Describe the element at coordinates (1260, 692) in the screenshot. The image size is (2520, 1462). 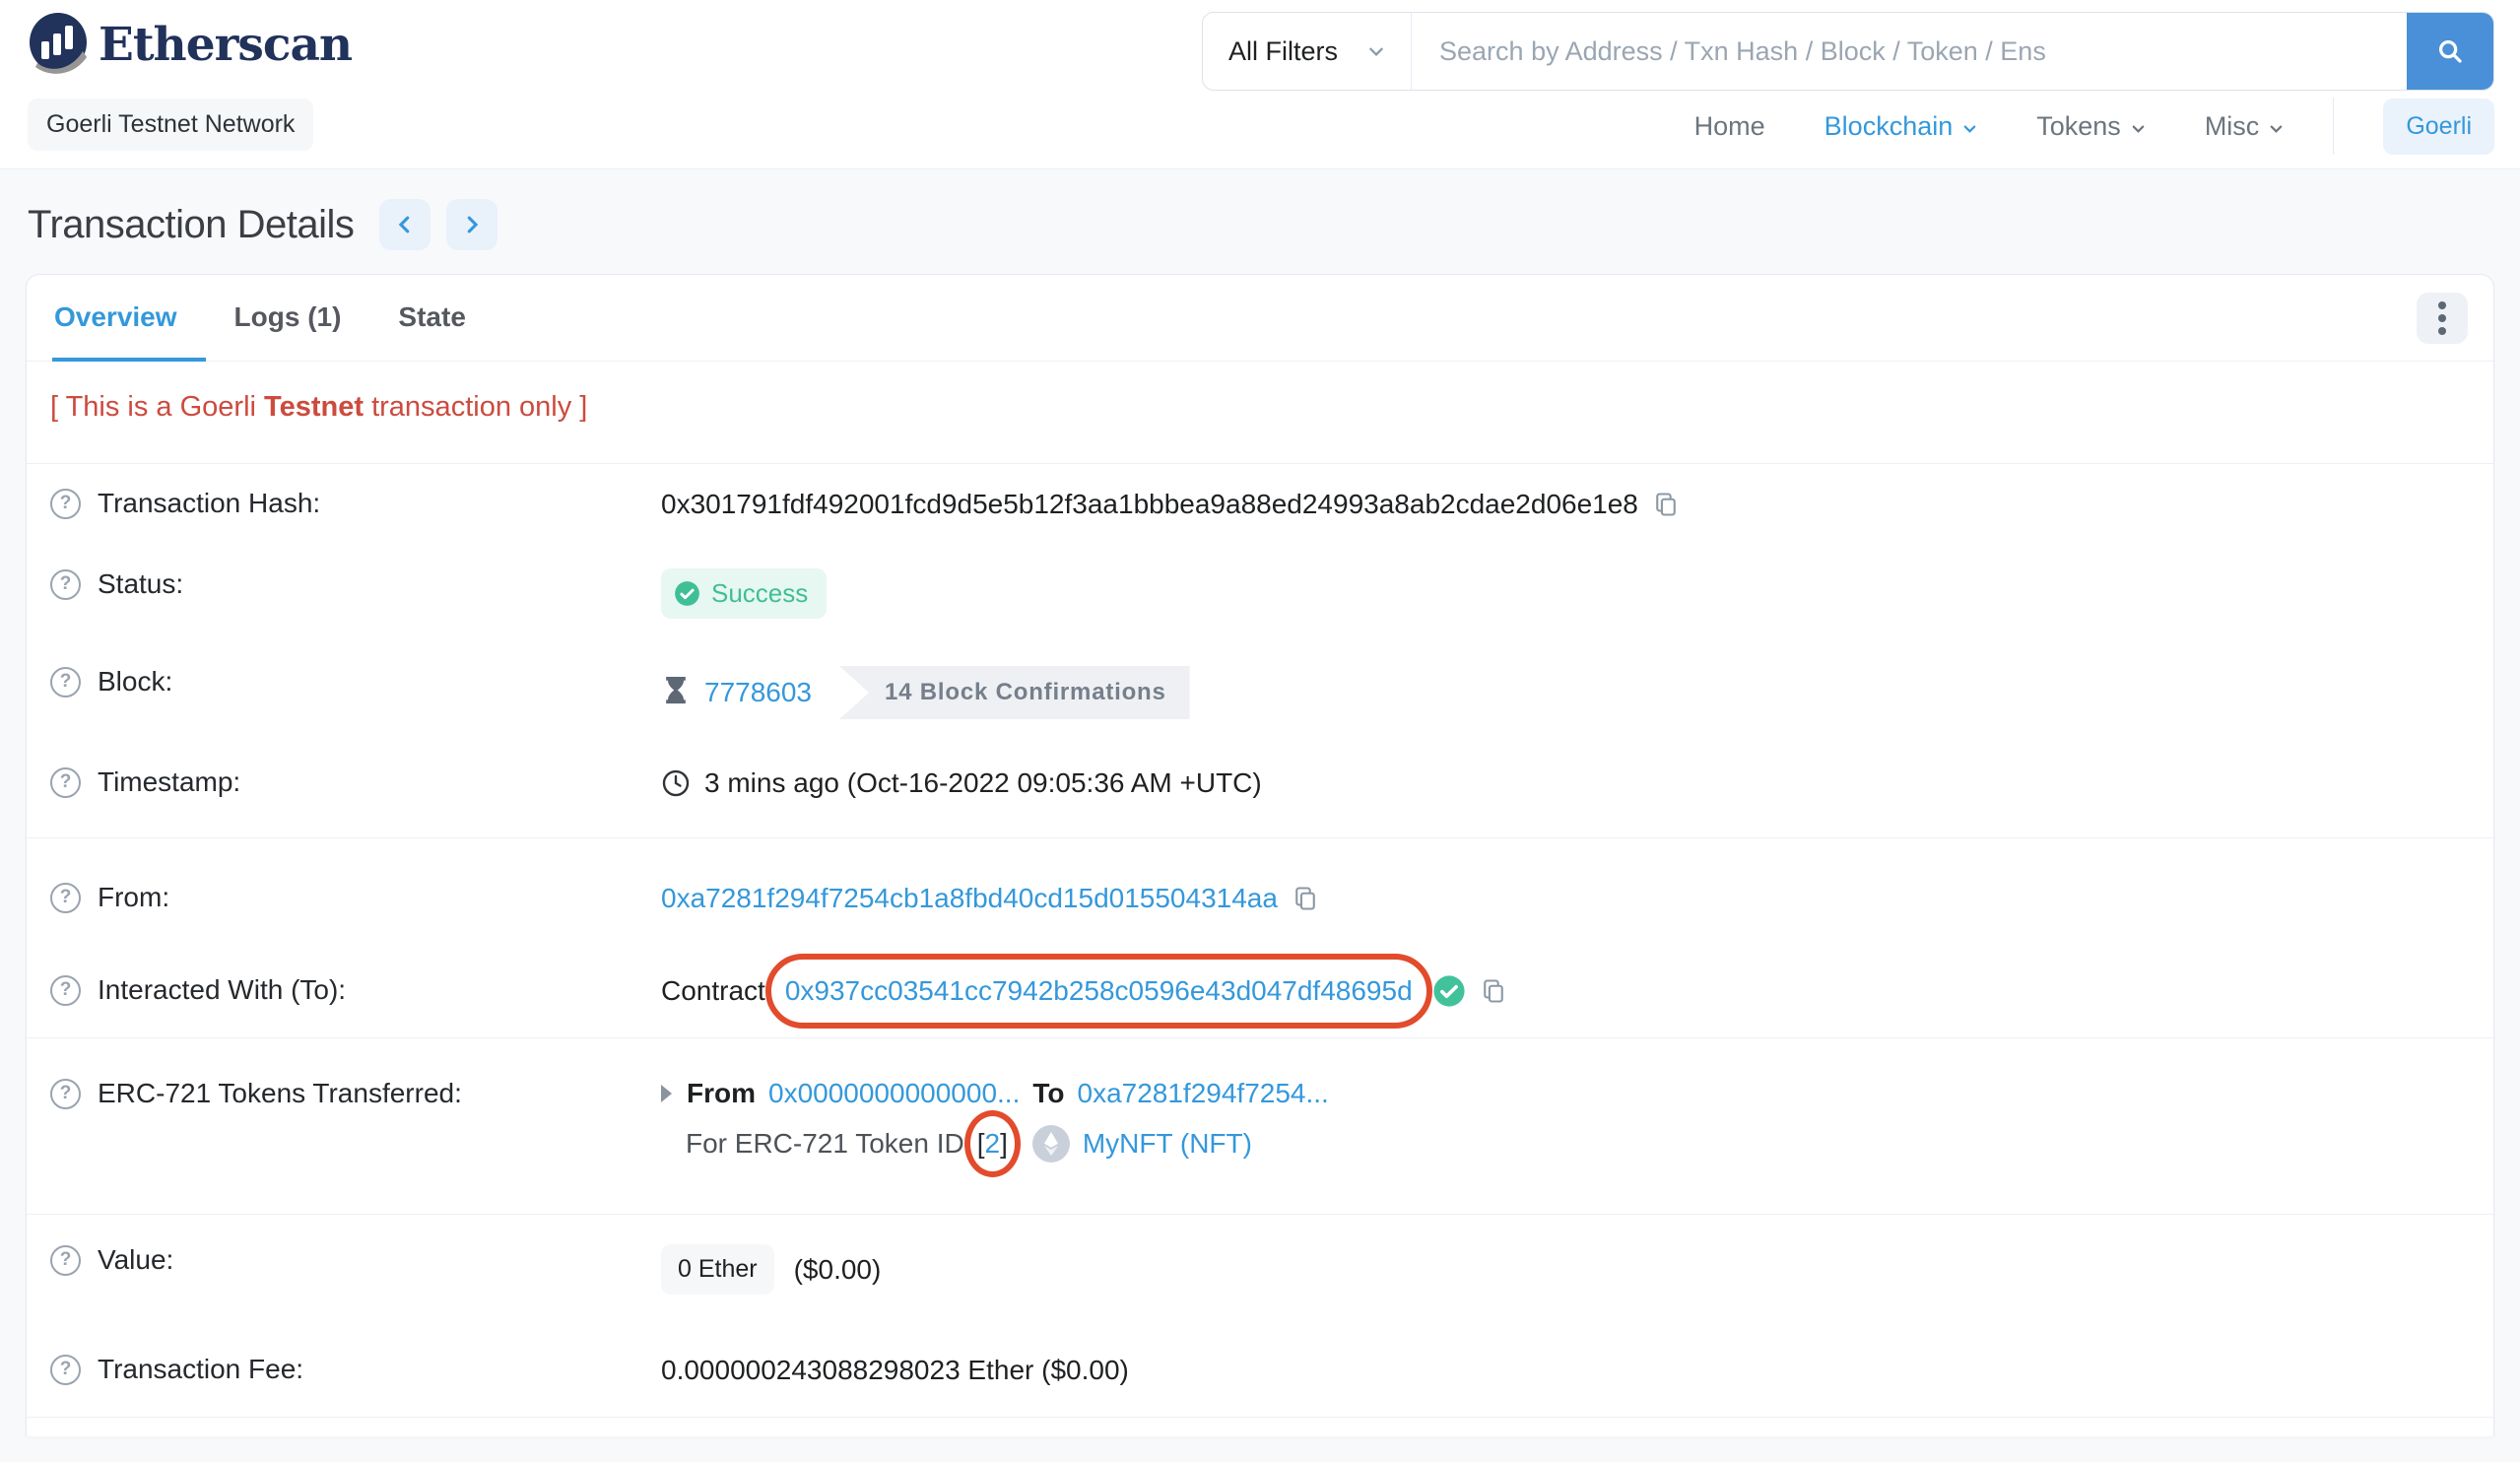
I see `block-row: Block: 7778603 14 Block Confirmations` at that location.